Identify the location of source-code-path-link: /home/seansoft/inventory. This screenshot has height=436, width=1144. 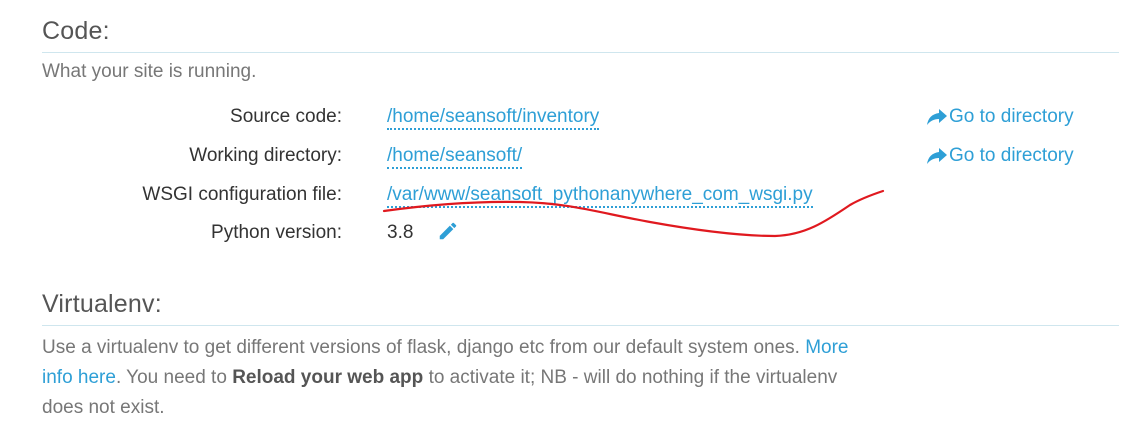
(493, 118).